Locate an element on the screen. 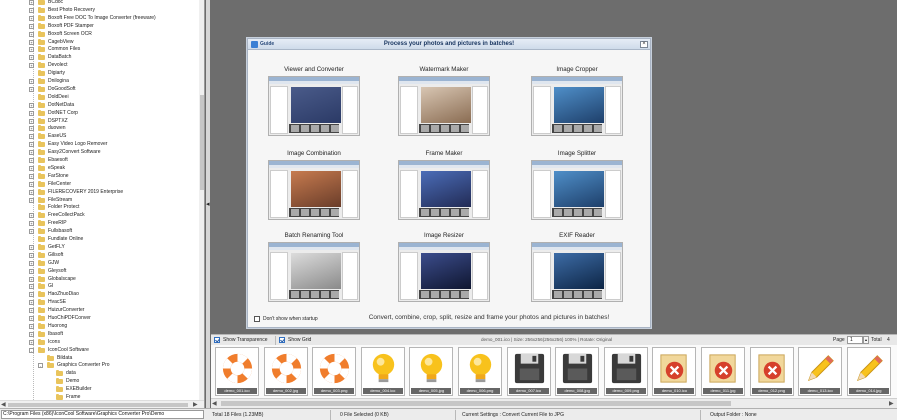 This screenshot has height=420, width=897. tool-card: Watermark Maker is located at coordinates (444, 105).